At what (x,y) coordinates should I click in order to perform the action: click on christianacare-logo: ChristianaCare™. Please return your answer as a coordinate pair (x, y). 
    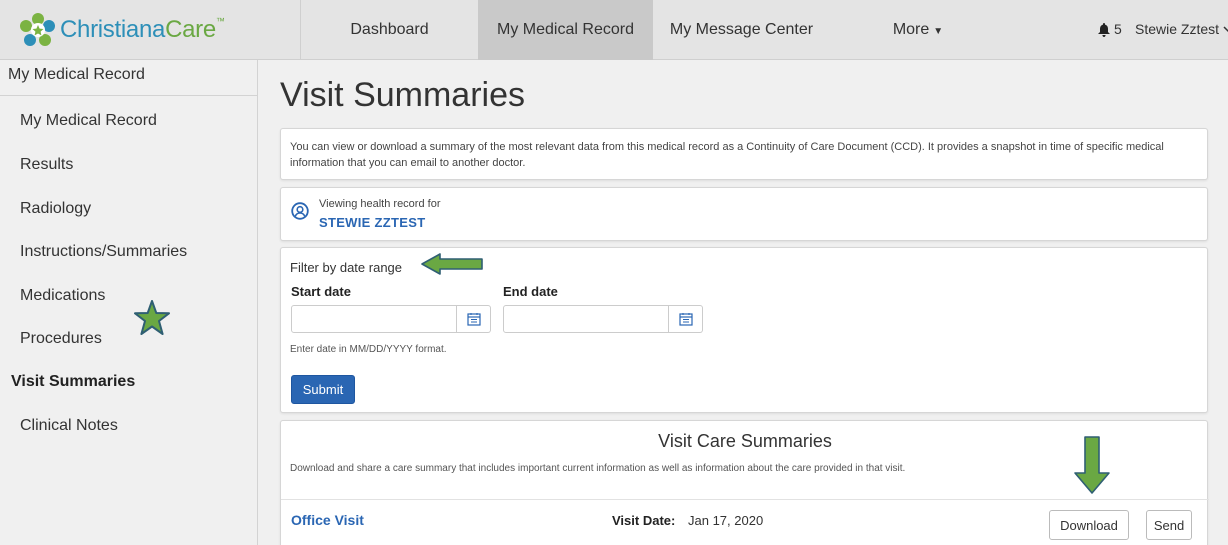
    Looking at the image, I should click on (121, 30).